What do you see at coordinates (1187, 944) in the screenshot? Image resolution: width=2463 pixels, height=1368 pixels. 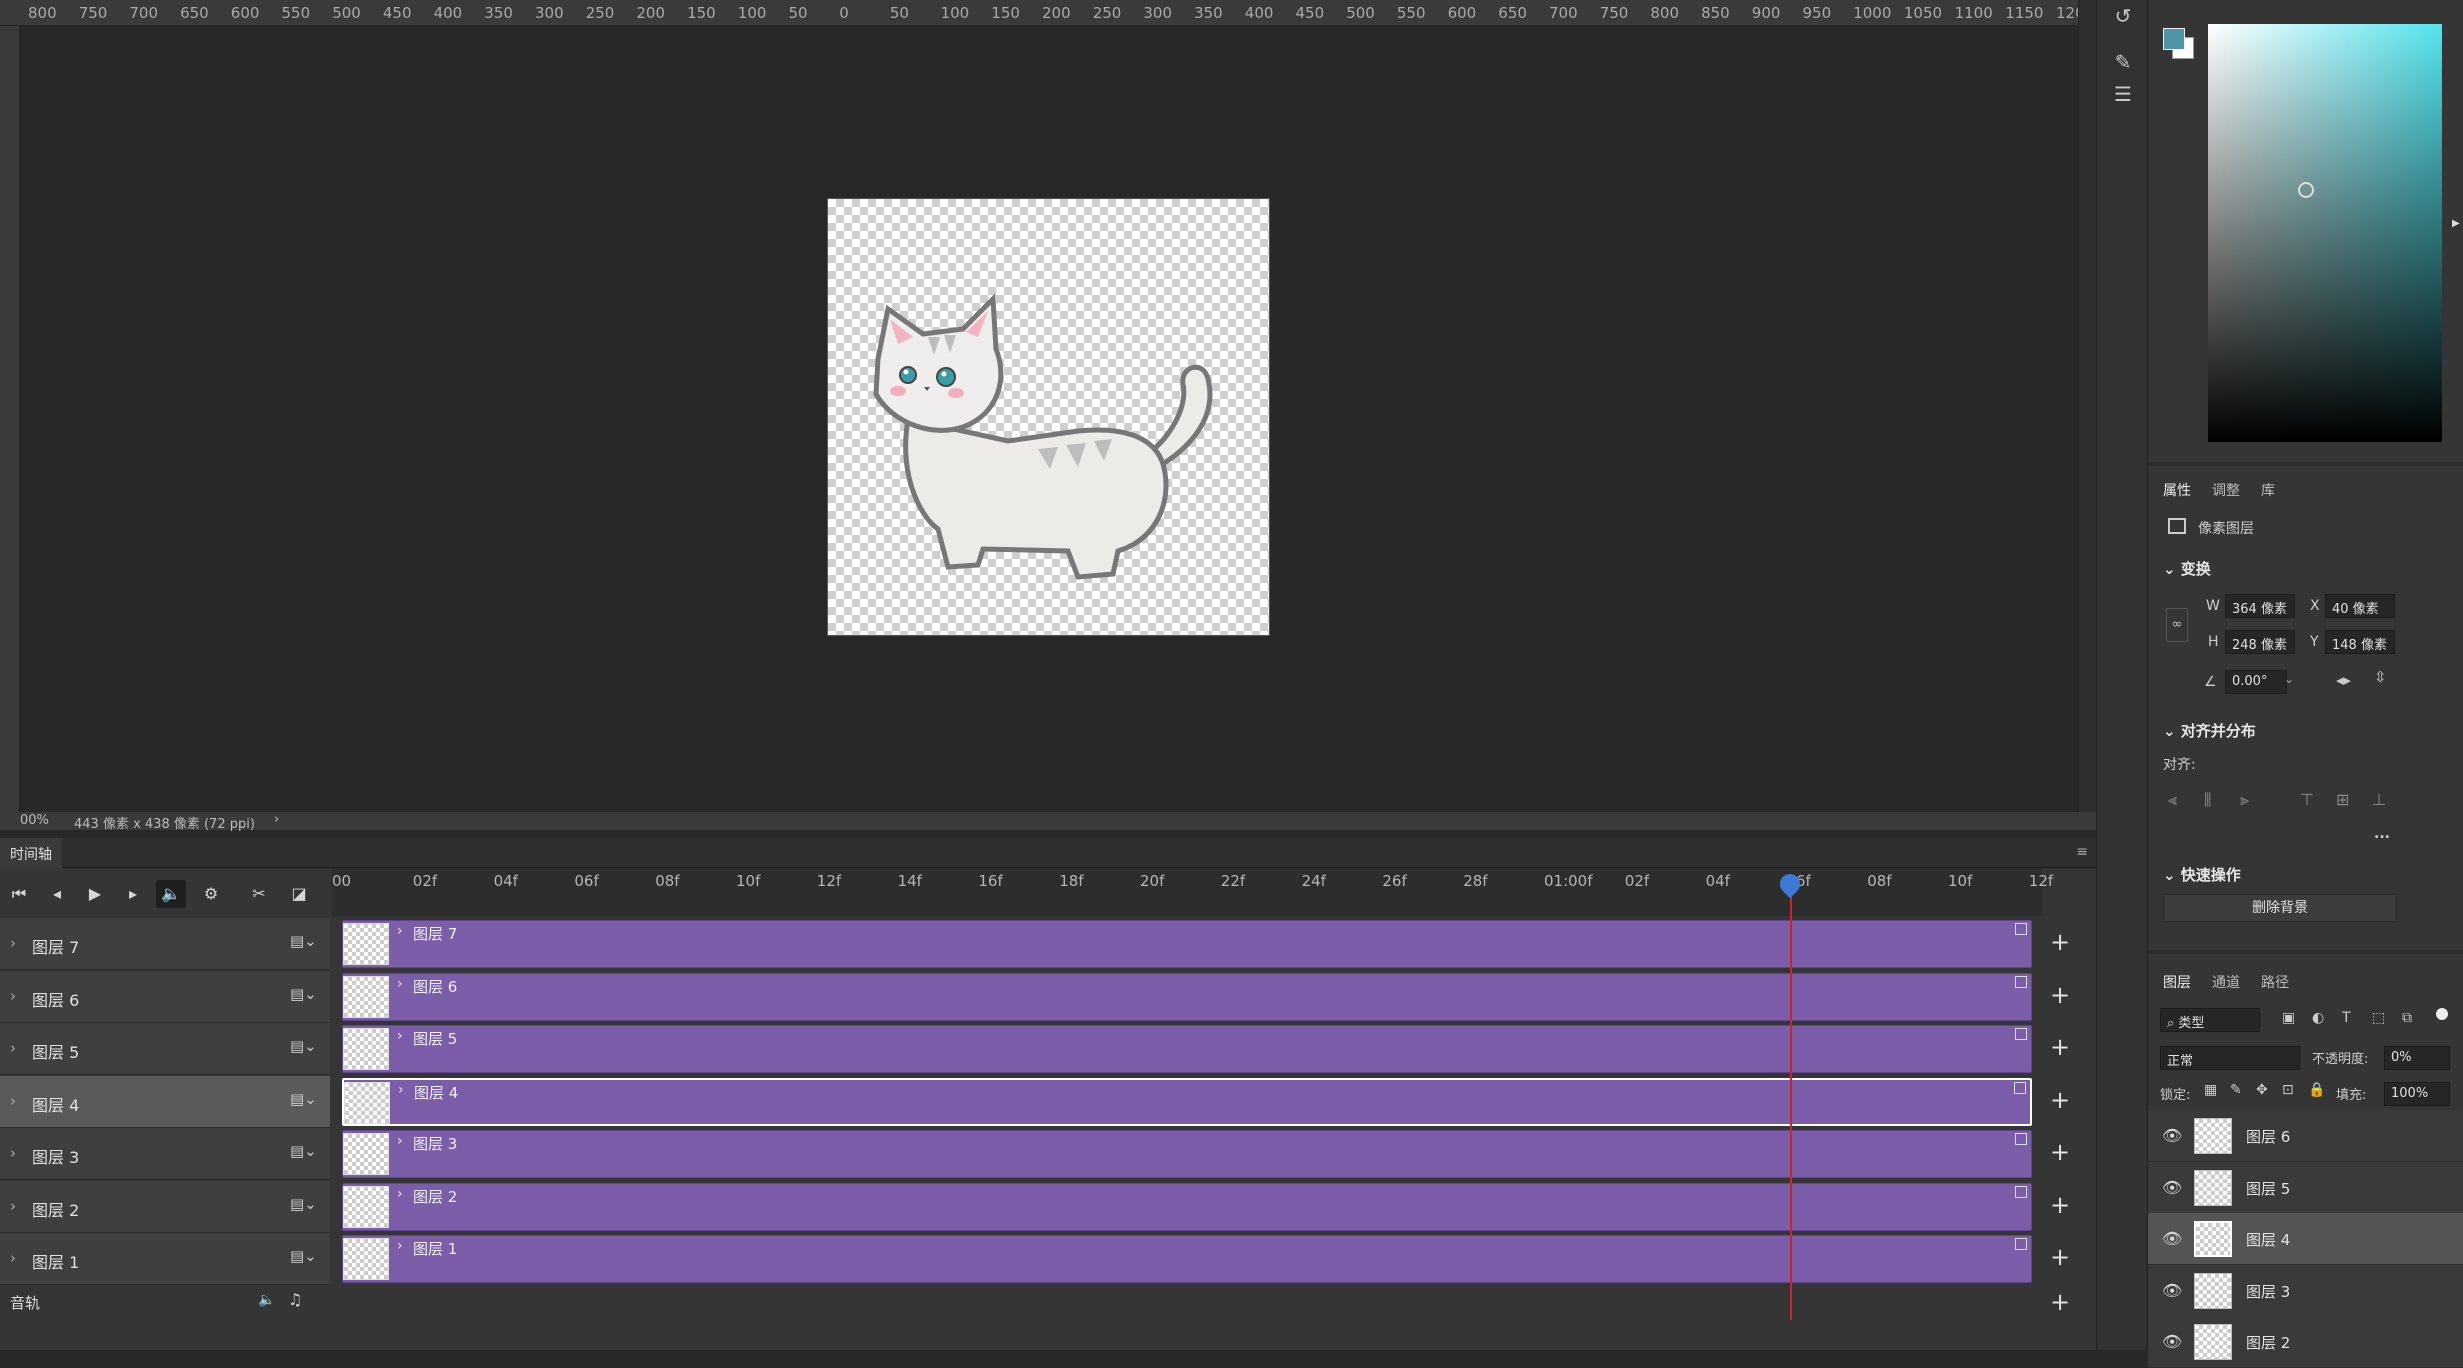 I see `timeline-clip: › 图层 7` at bounding box center [1187, 944].